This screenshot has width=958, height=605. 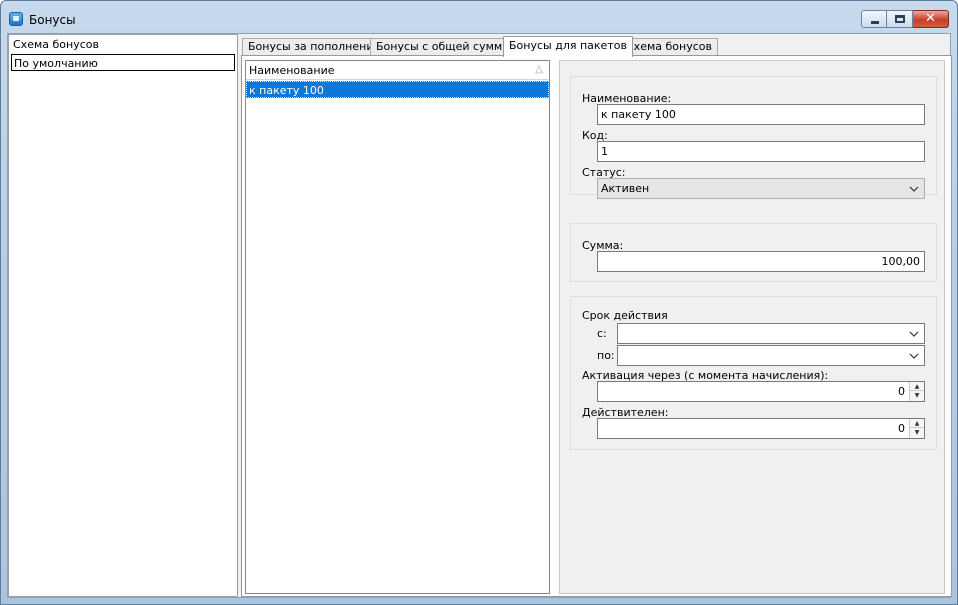 I want to click on sort-ascending-icon: △, so click(x=539, y=69).